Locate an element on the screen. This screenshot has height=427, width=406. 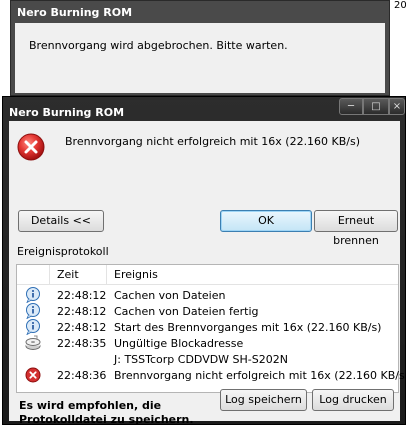
log-row: J: TSSTcorp CDDVDW SH-S202N is located at coordinates (207, 359).